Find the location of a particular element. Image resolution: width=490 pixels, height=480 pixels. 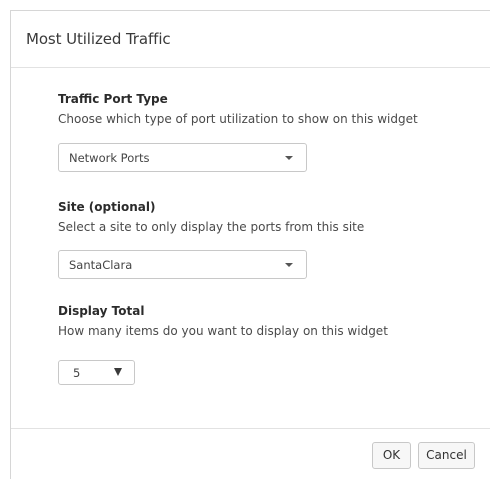

traffic-port-type-value: Network Ports is located at coordinates (109, 158).